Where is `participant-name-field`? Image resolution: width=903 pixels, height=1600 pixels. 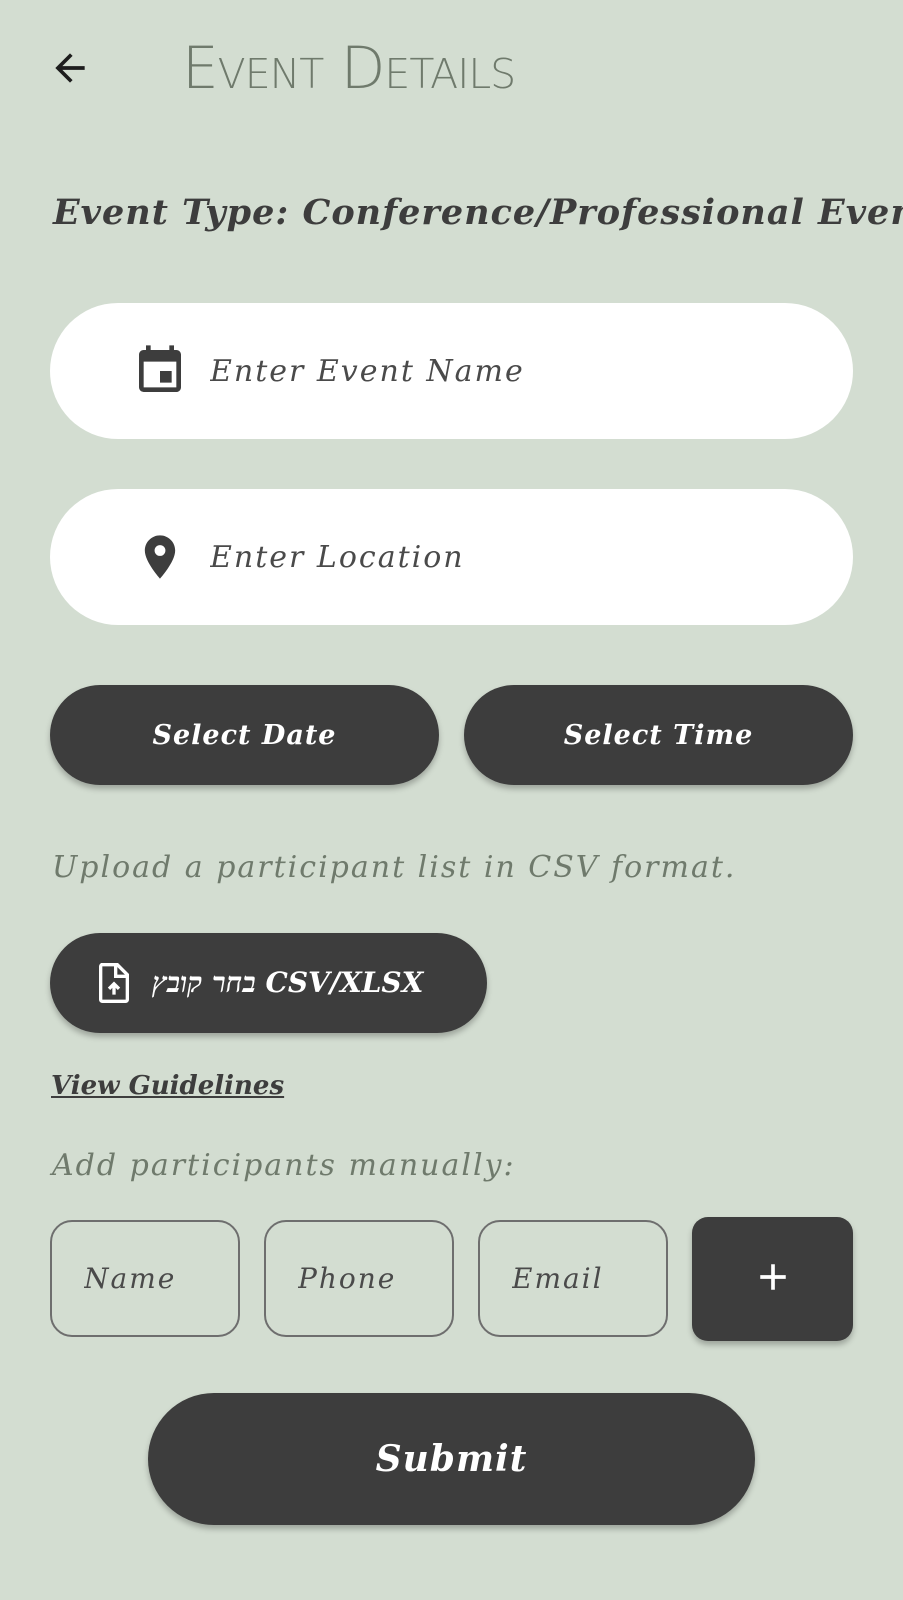 participant-name-field is located at coordinates (145, 1278).